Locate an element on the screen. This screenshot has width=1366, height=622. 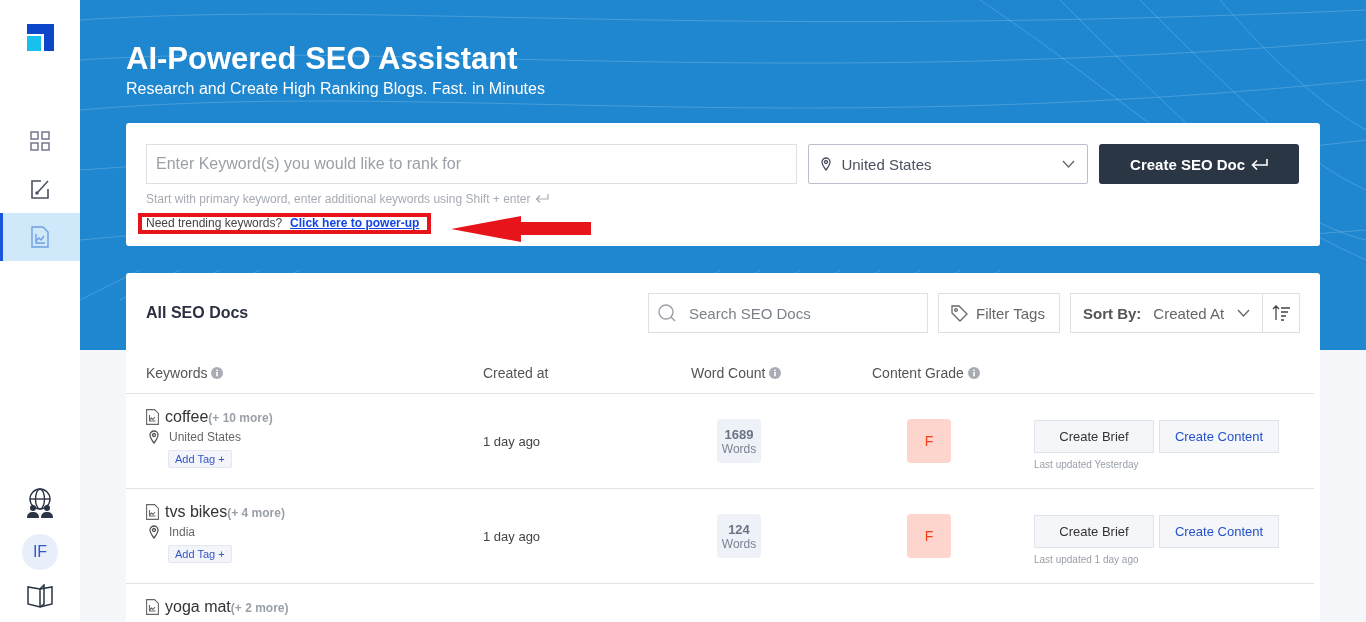
edit-document-icon is located at coordinates (40, 189).